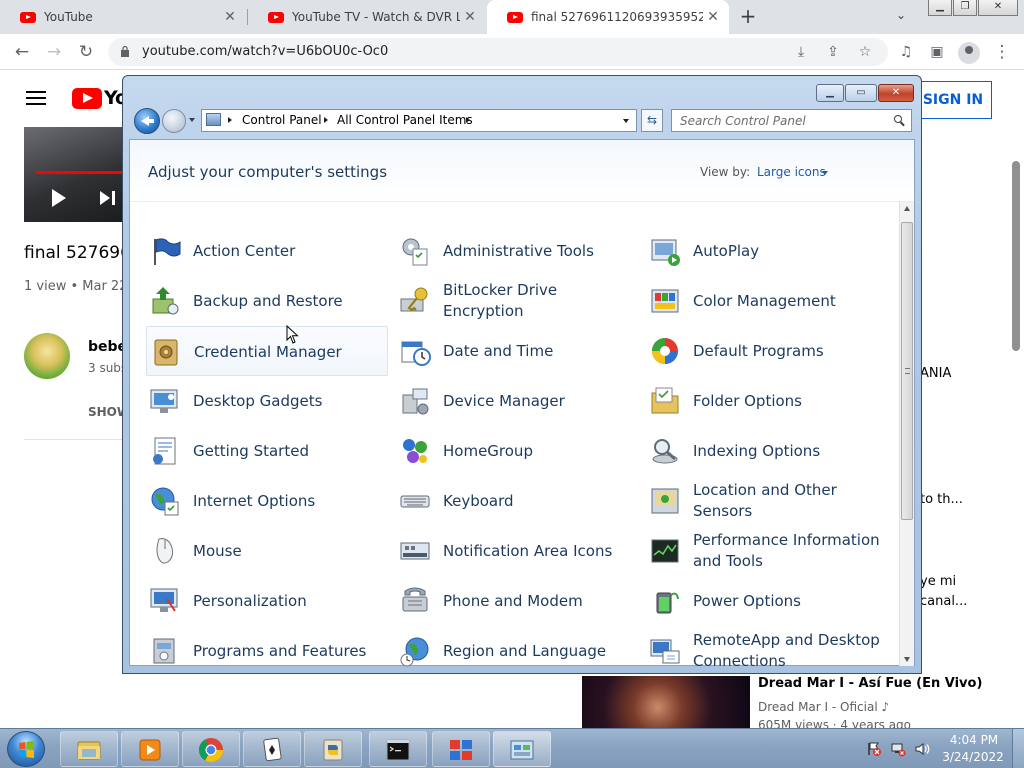 This screenshot has width=1024, height=768. Describe the element at coordinates (801, 52) in the screenshot. I see `install-icon: ⤓` at that location.